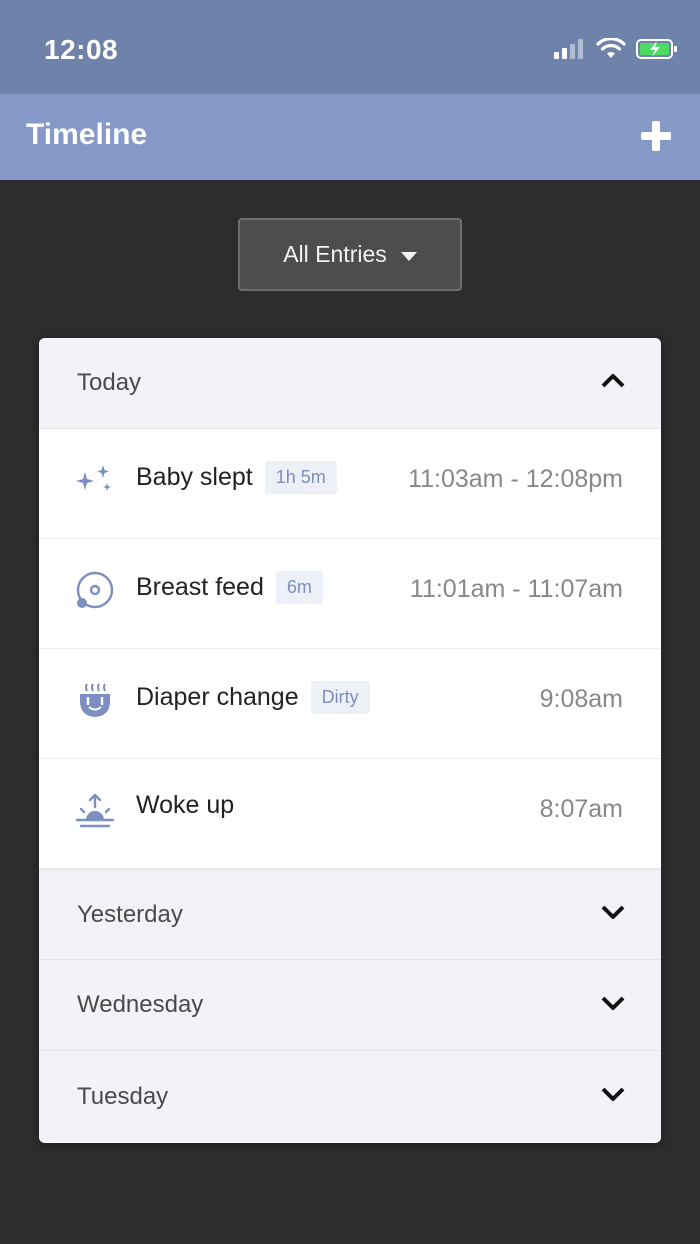 The image size is (700, 1244). I want to click on entry-time: 9:08am, so click(581, 699).